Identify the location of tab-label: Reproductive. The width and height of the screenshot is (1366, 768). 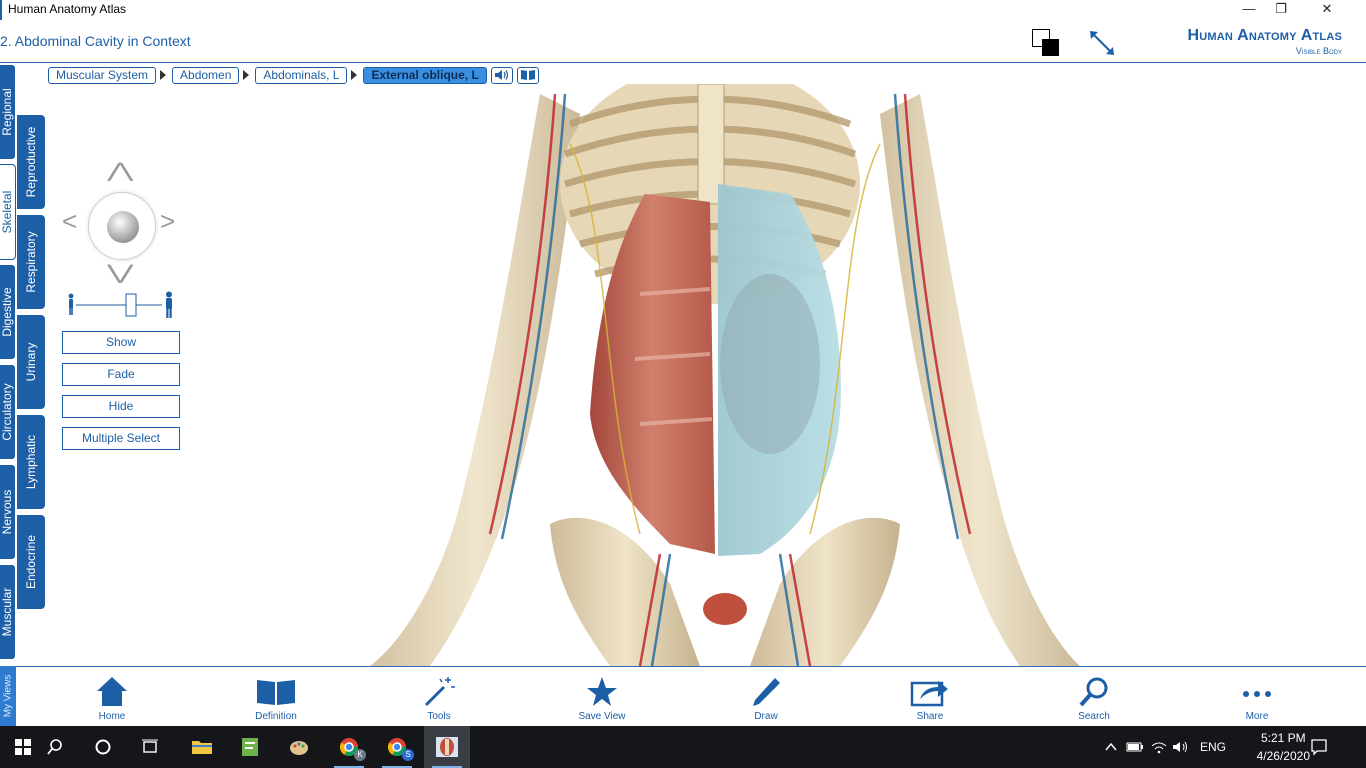
(31, 162).